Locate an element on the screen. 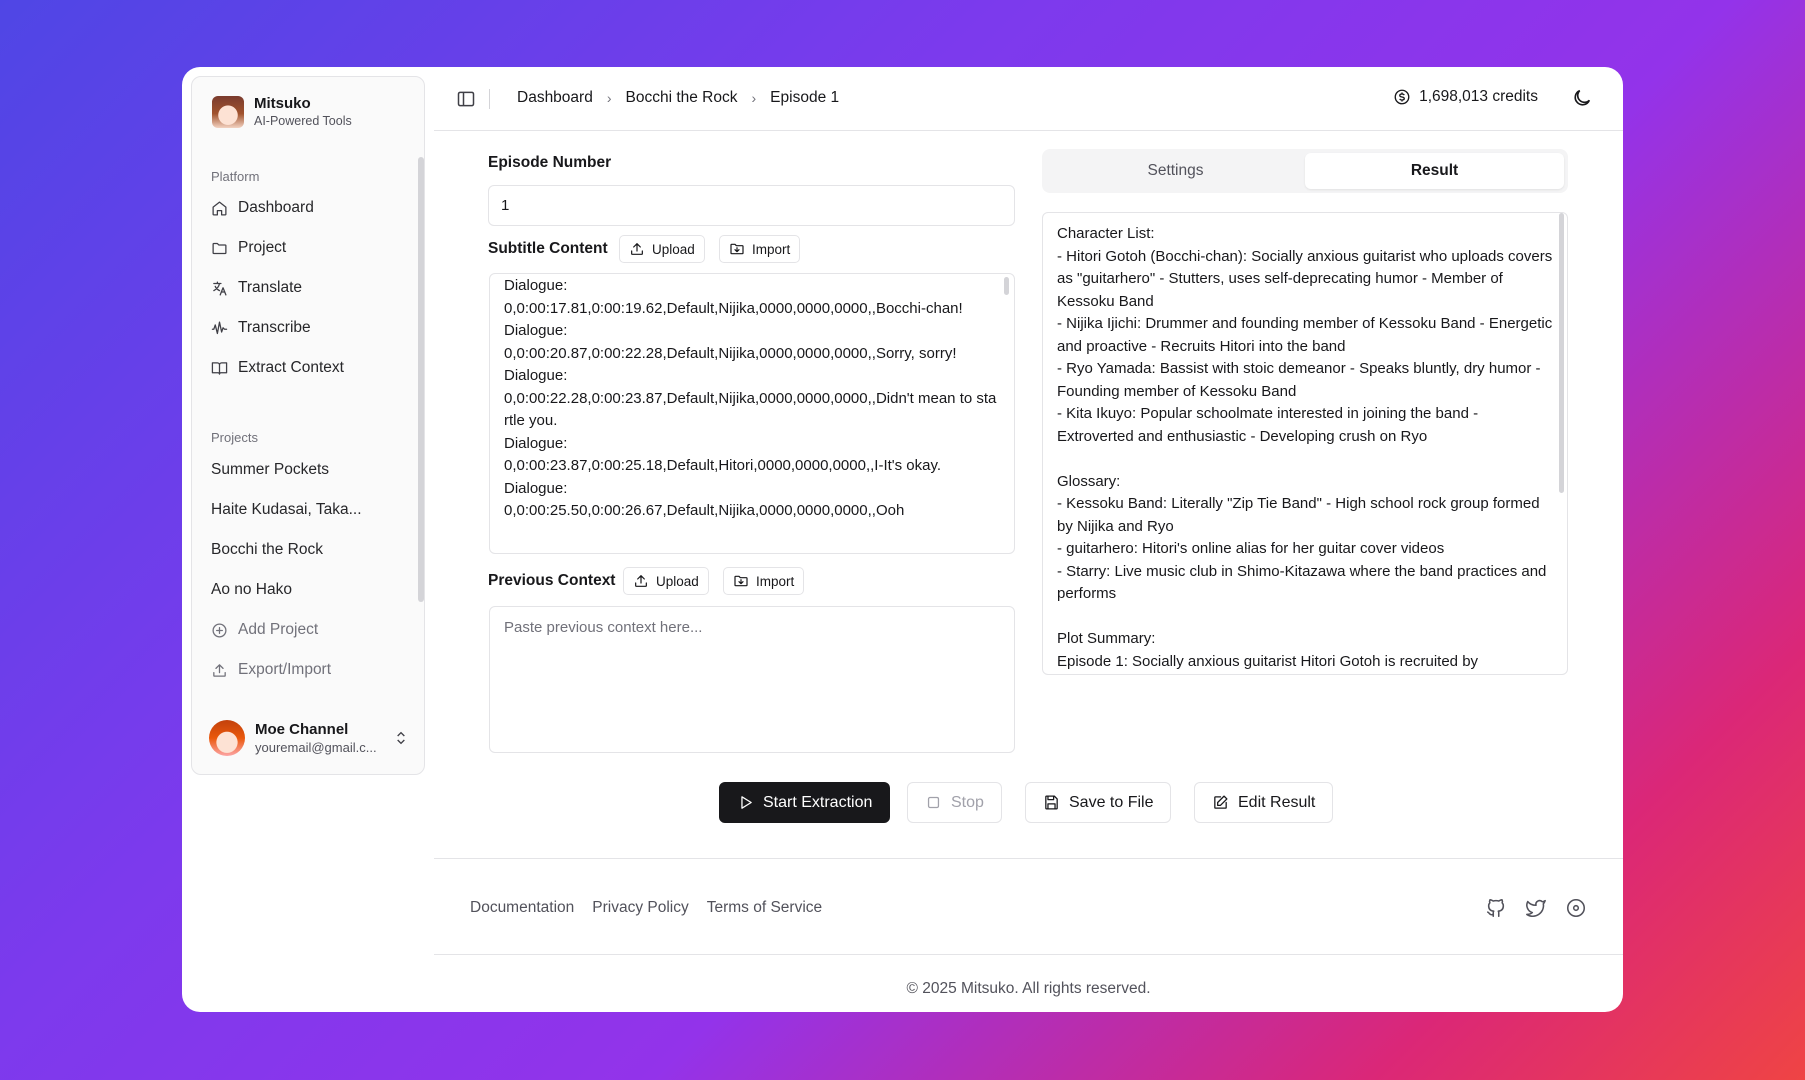 This screenshot has width=1805, height=1080. sidebar-item-label: Dashboard is located at coordinates (276, 207).